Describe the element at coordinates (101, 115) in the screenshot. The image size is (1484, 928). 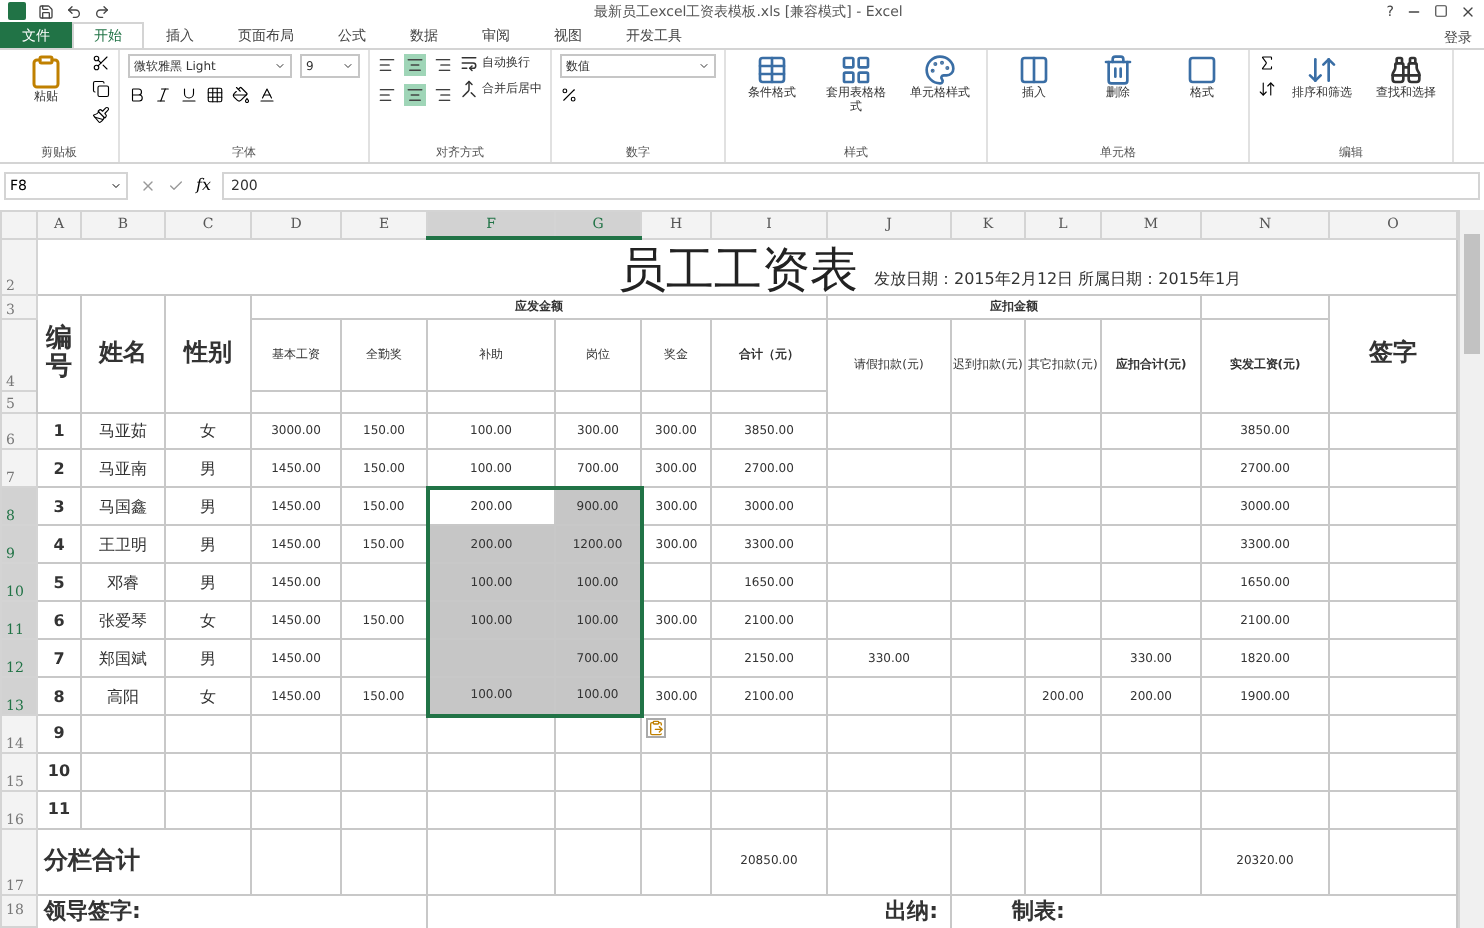
I see `format-painter-icon` at that location.